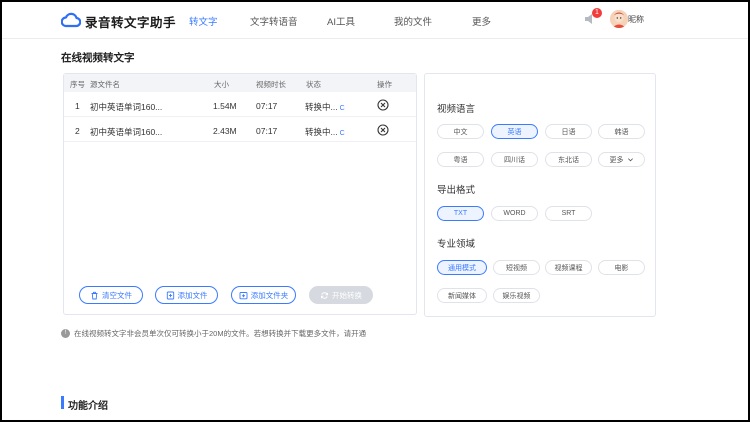 Image resolution: width=750 pixels, height=422 pixels. Describe the element at coordinates (88, 406) in the screenshot. I see `feature-section-title: 功能介绍` at that location.